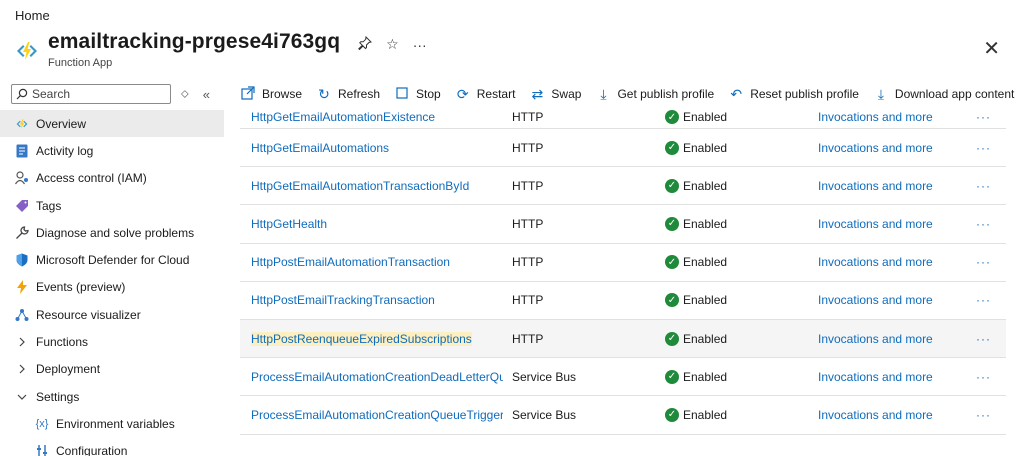 The image size is (1024, 456). What do you see at coordinates (22, 94) in the screenshot?
I see `search-icon` at bounding box center [22, 94].